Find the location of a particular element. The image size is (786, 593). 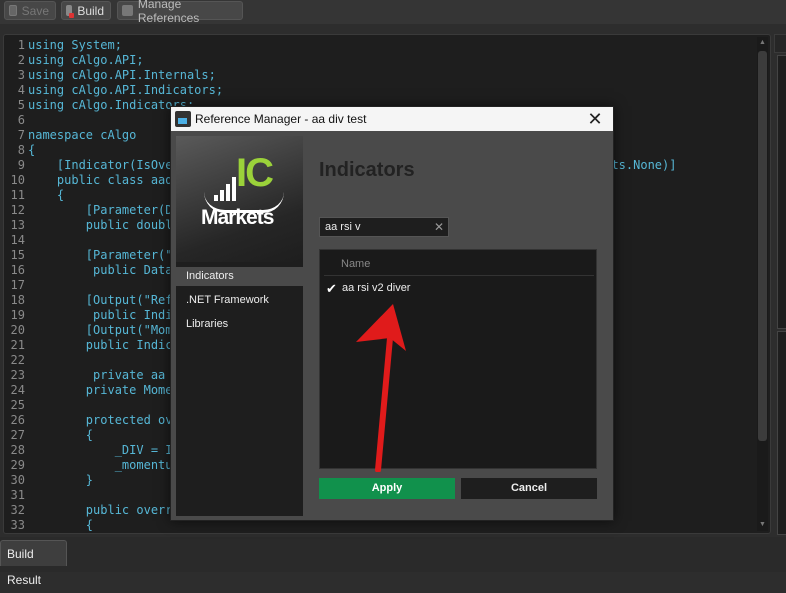

code-line: 4 using cAlgo.API.Indicators; is located at coordinates (113, 90).